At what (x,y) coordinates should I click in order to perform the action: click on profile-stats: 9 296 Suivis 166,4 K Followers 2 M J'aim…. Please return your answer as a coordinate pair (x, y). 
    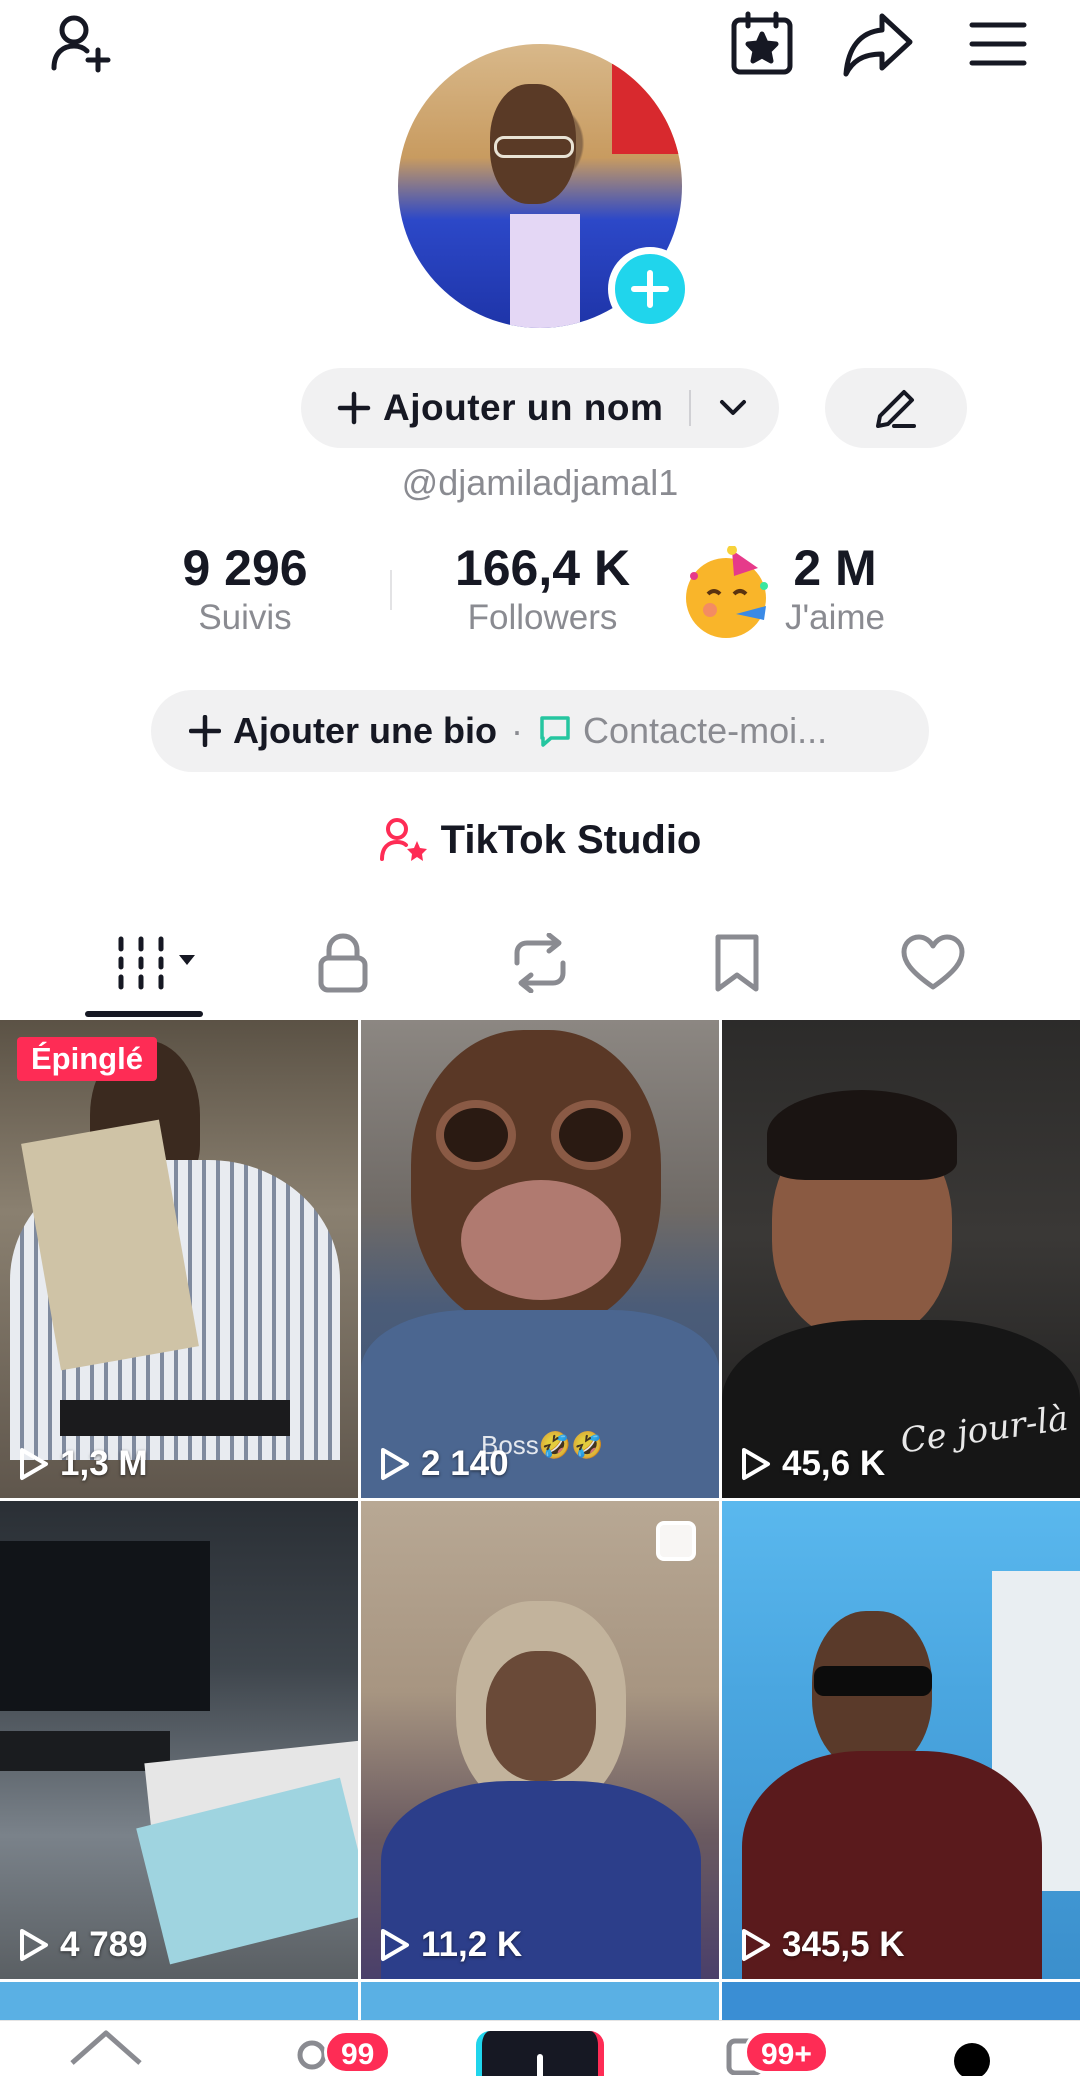
    Looking at the image, I should click on (540, 595).